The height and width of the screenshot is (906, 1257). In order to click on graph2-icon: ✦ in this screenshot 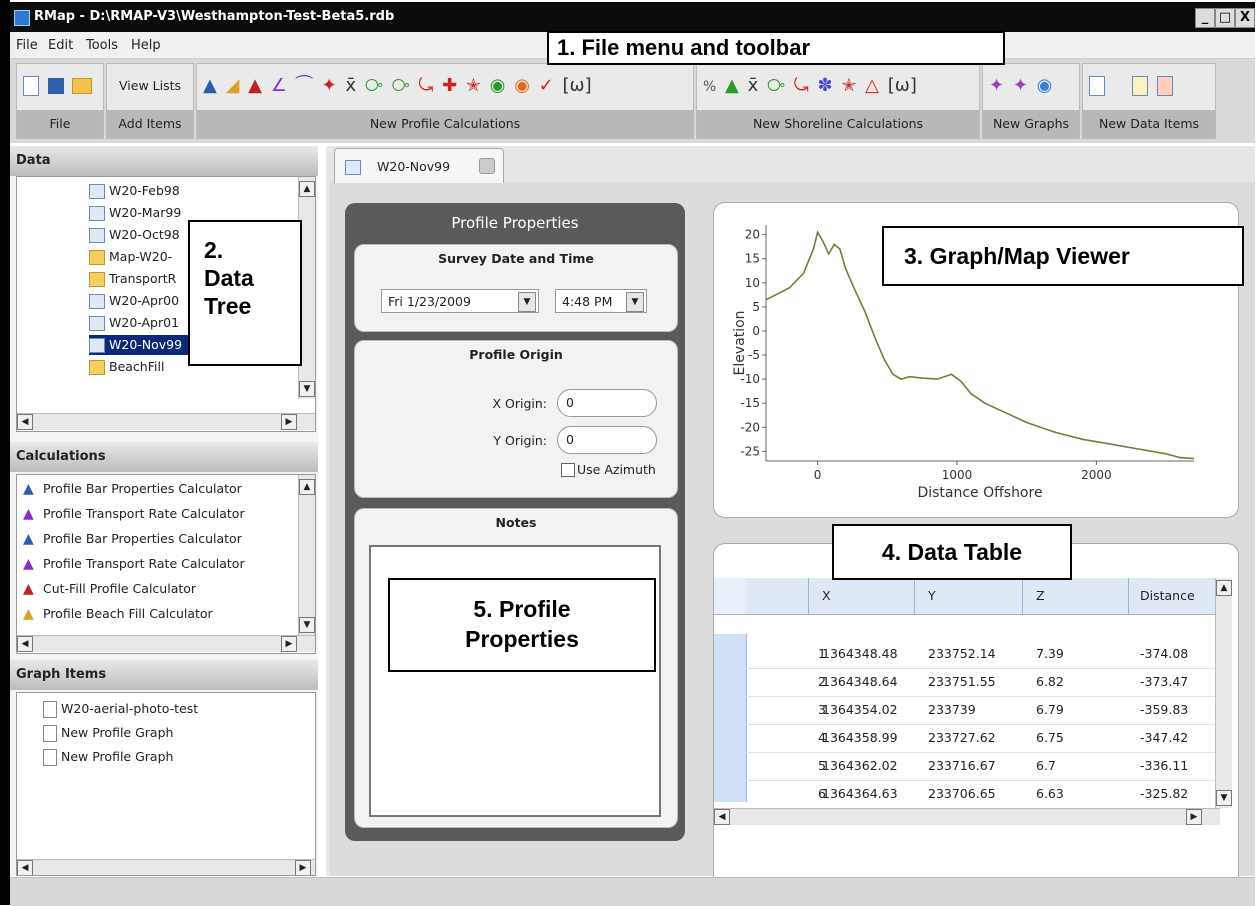, I will do `click(1020, 86)`.